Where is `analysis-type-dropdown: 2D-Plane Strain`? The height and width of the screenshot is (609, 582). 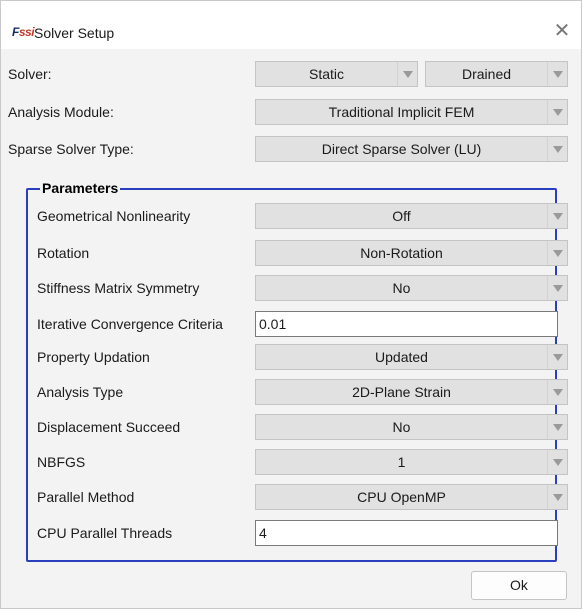
analysis-type-dropdown: 2D-Plane Strain is located at coordinates (411, 392).